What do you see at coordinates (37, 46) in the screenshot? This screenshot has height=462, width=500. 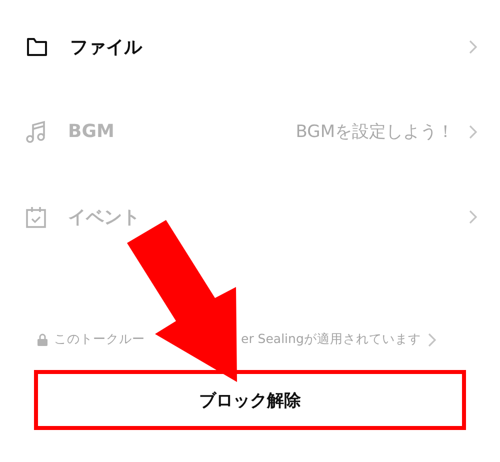 I see `folder-icon` at bounding box center [37, 46].